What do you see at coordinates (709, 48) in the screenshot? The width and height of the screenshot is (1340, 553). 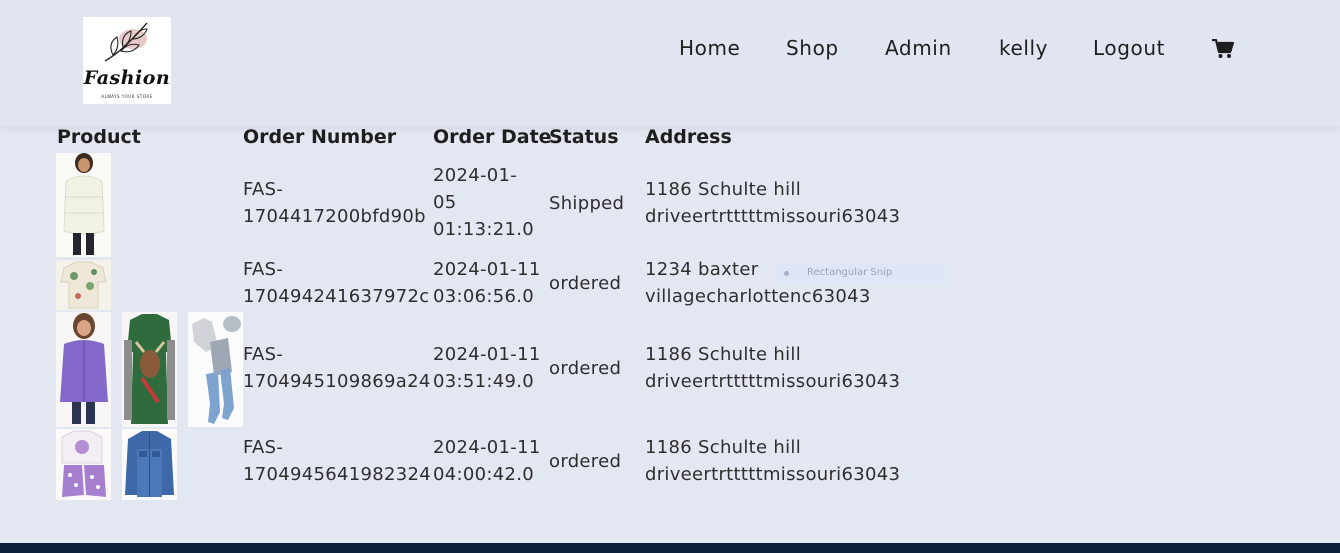 I see `nav-home-link: Home` at bounding box center [709, 48].